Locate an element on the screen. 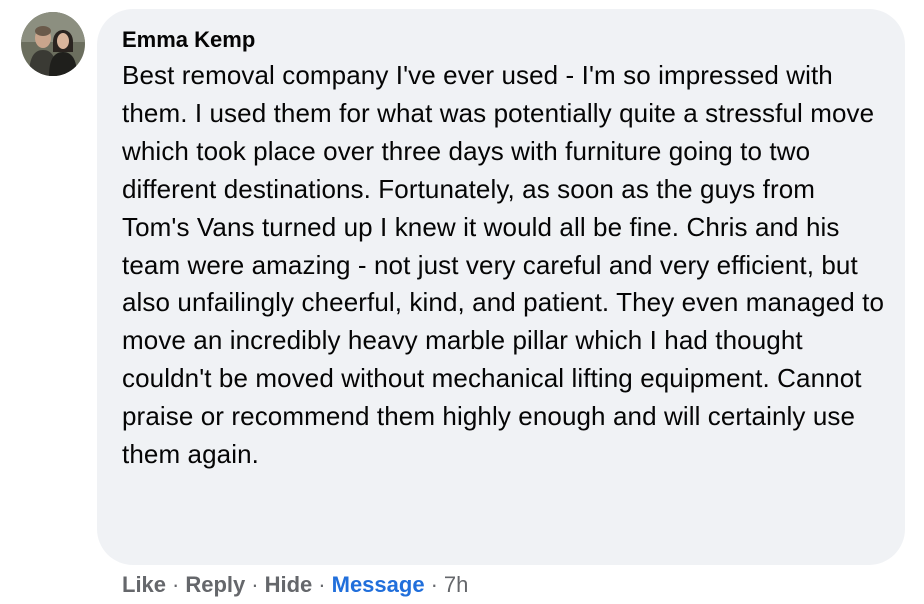 This screenshot has width=924, height=604. hide-button: Hide is located at coordinates (289, 584).